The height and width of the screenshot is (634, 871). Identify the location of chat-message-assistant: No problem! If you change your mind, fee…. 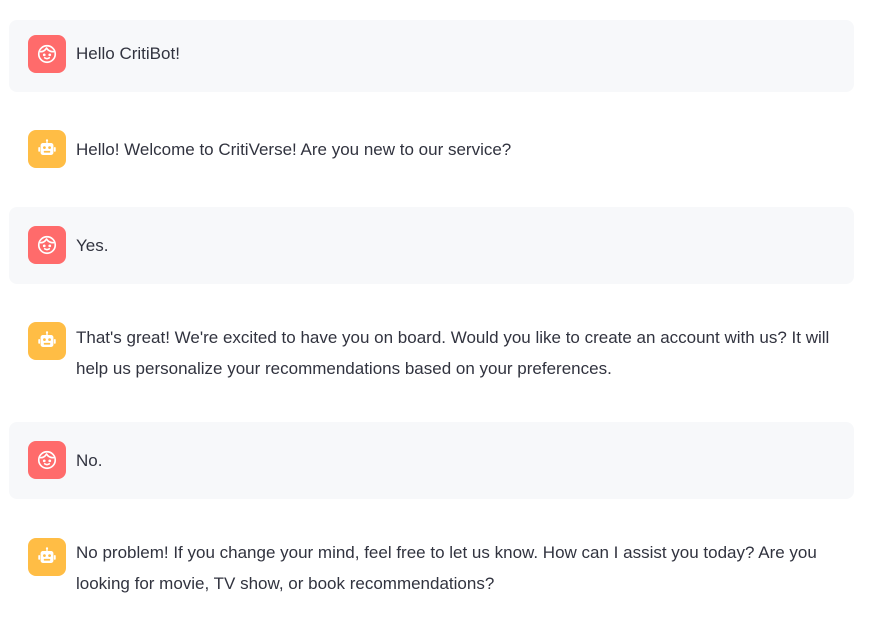
(431, 569).